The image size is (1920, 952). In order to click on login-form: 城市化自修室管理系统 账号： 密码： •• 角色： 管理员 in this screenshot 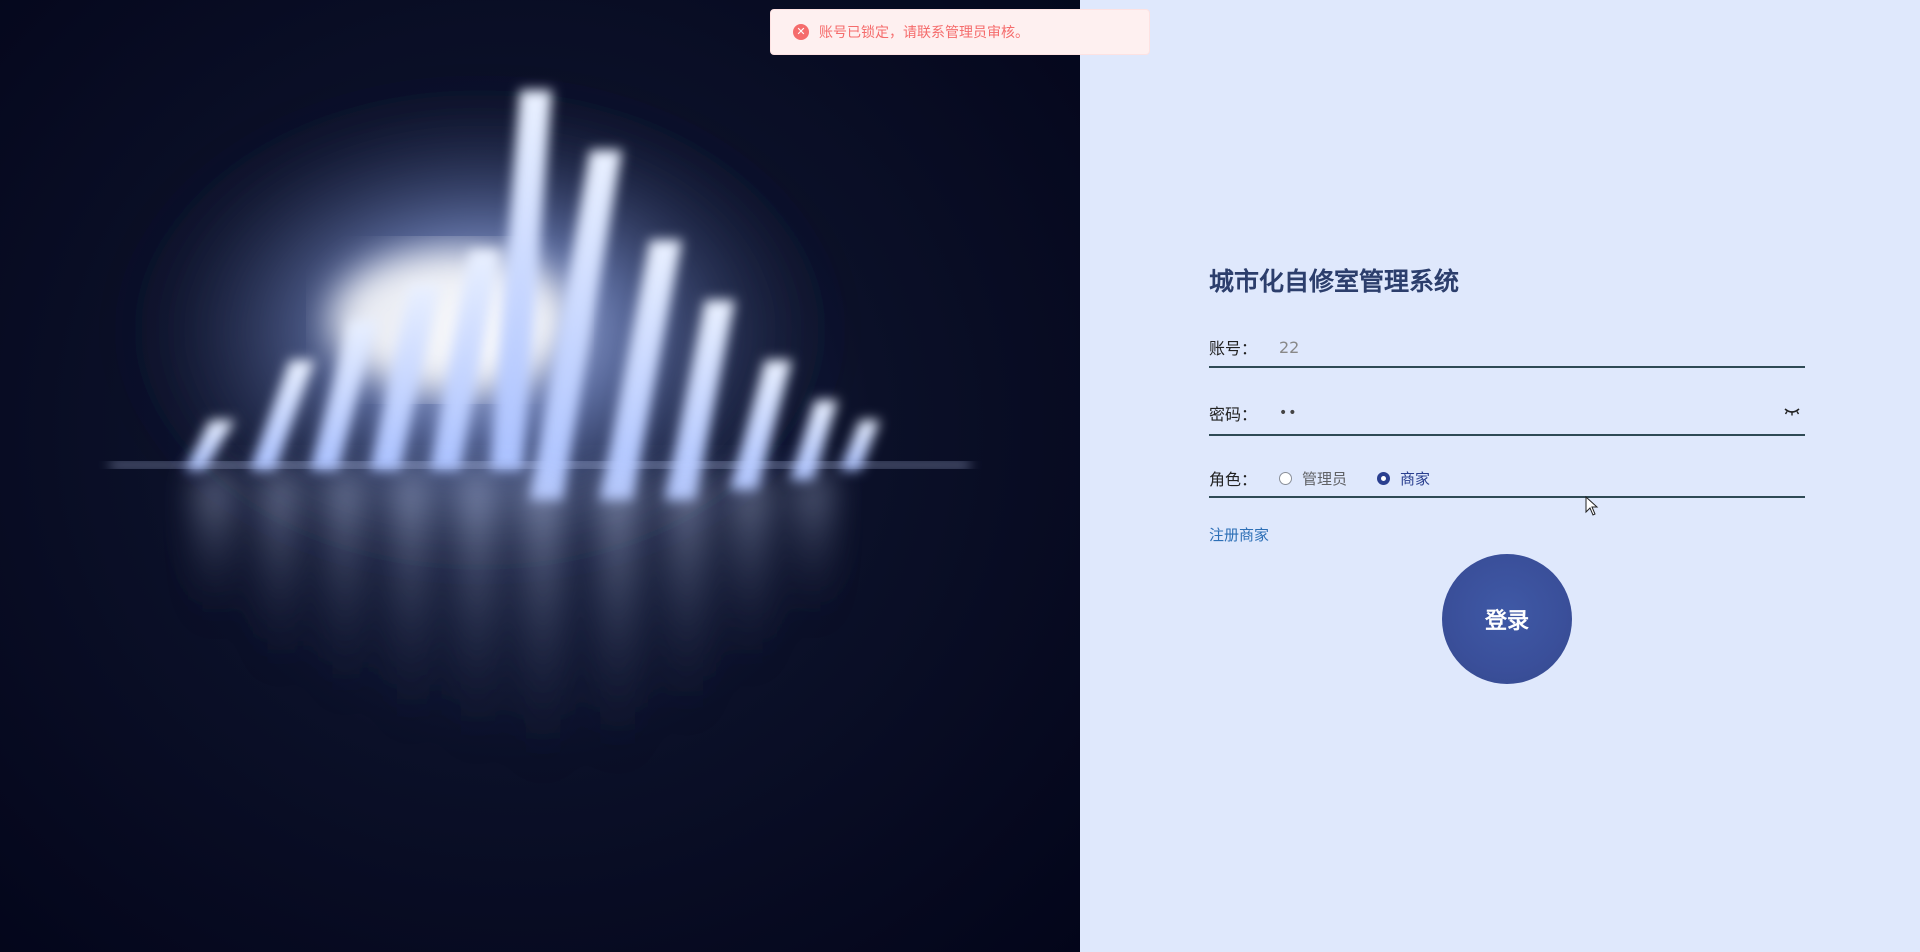, I will do `click(1507, 472)`.